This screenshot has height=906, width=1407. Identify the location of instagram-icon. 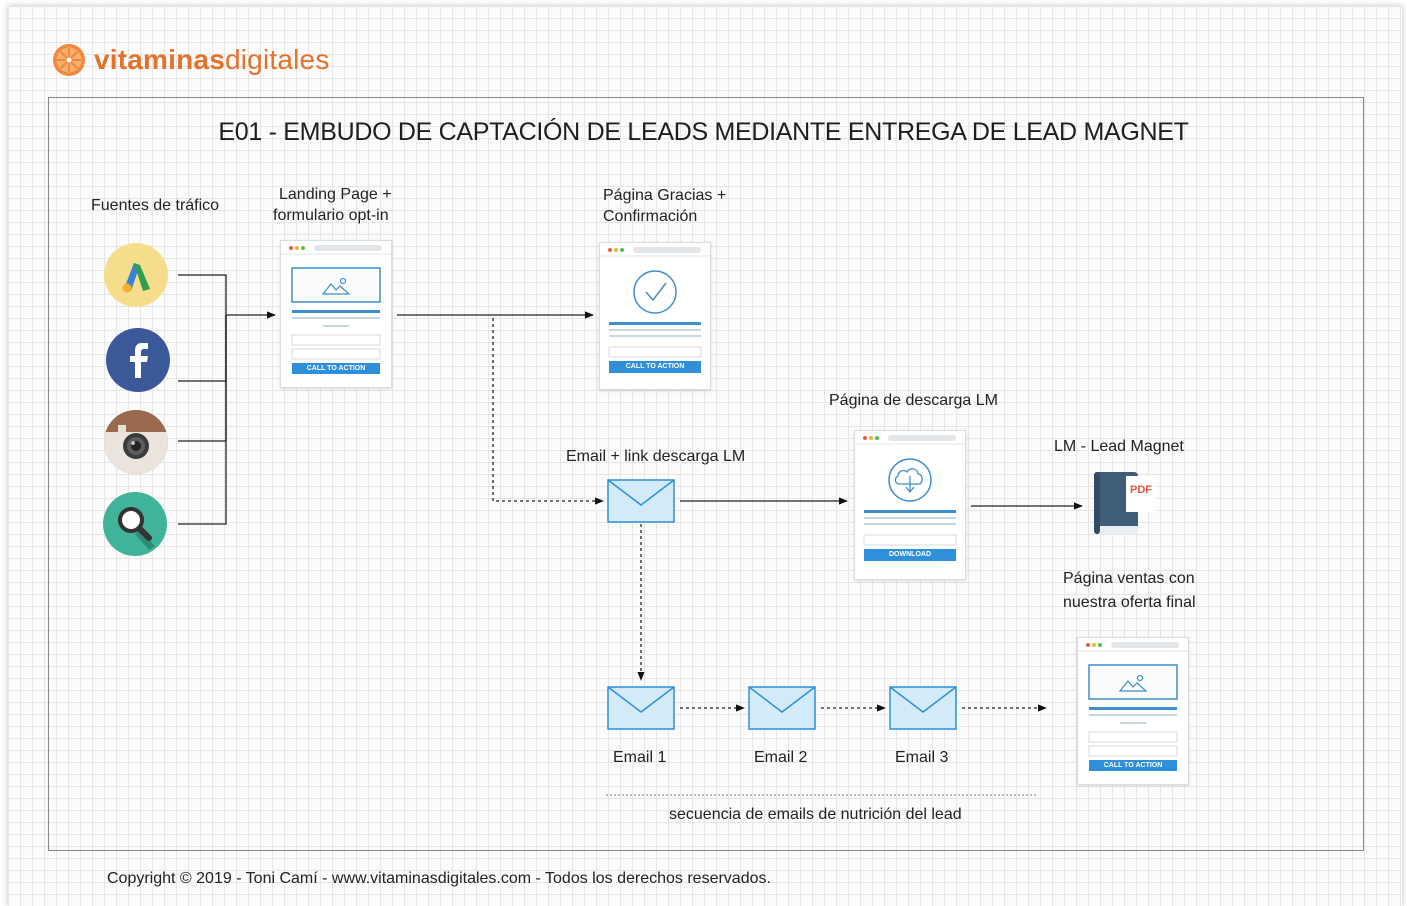
(136, 442).